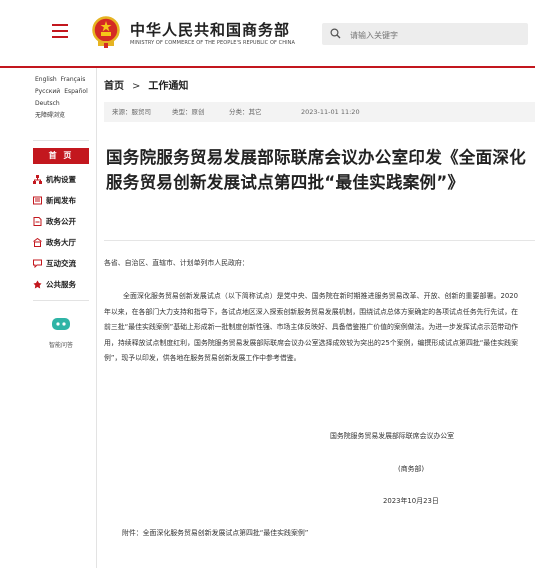 This screenshot has height=568, width=535. I want to click on article-date: 2023年10月23日, so click(411, 501).